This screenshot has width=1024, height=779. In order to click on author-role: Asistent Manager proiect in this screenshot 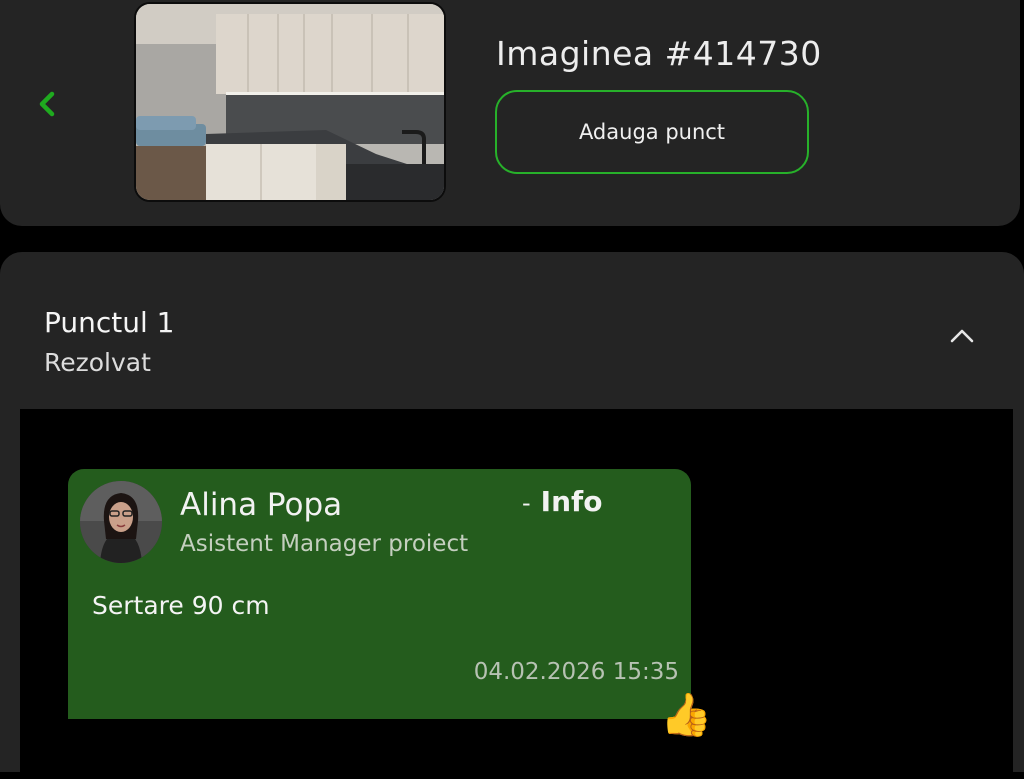, I will do `click(324, 544)`.